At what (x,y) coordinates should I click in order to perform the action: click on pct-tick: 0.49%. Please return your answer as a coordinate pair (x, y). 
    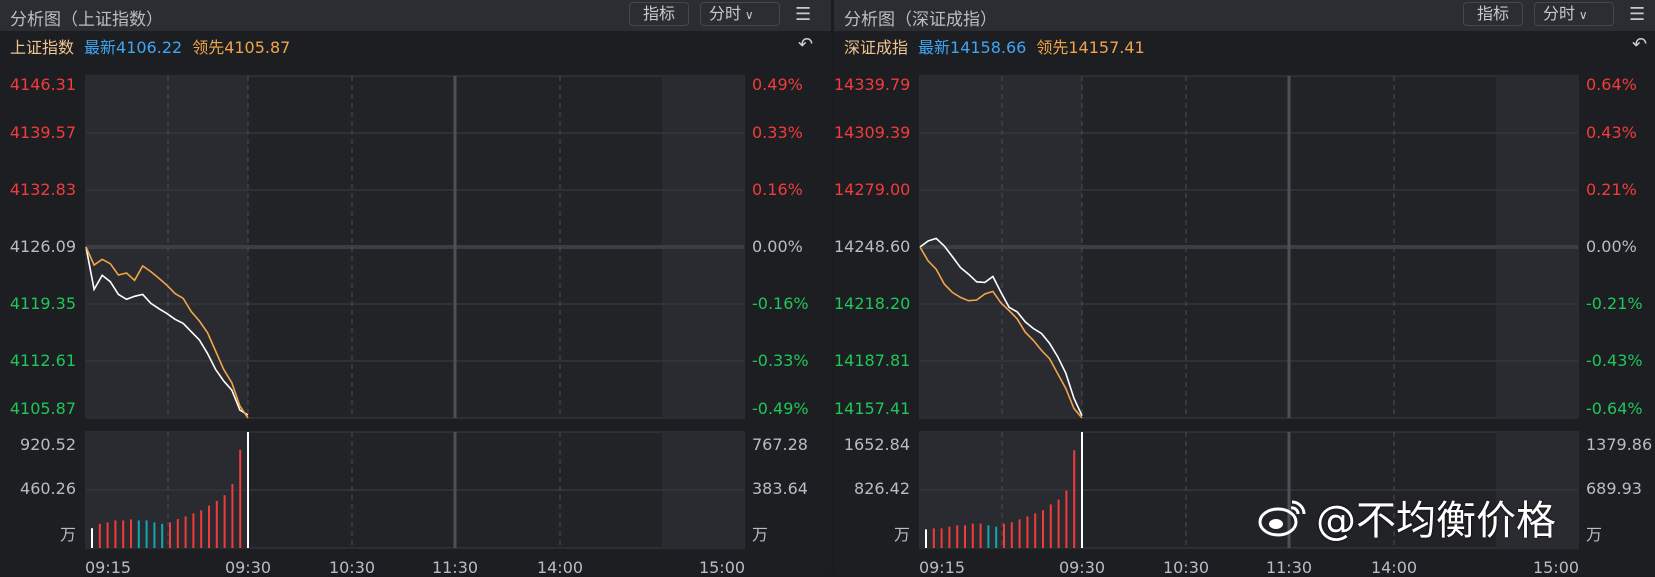
    Looking at the image, I should click on (777, 84).